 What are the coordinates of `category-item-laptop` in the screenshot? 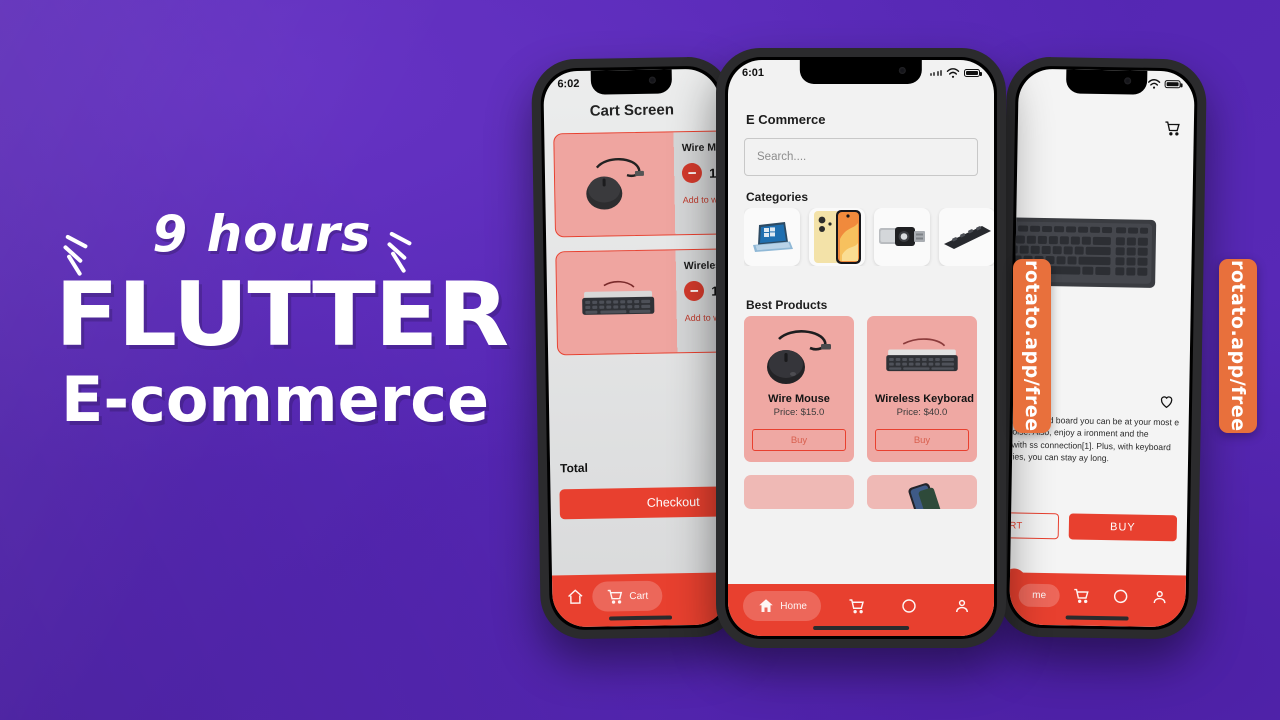 It's located at (772, 237).